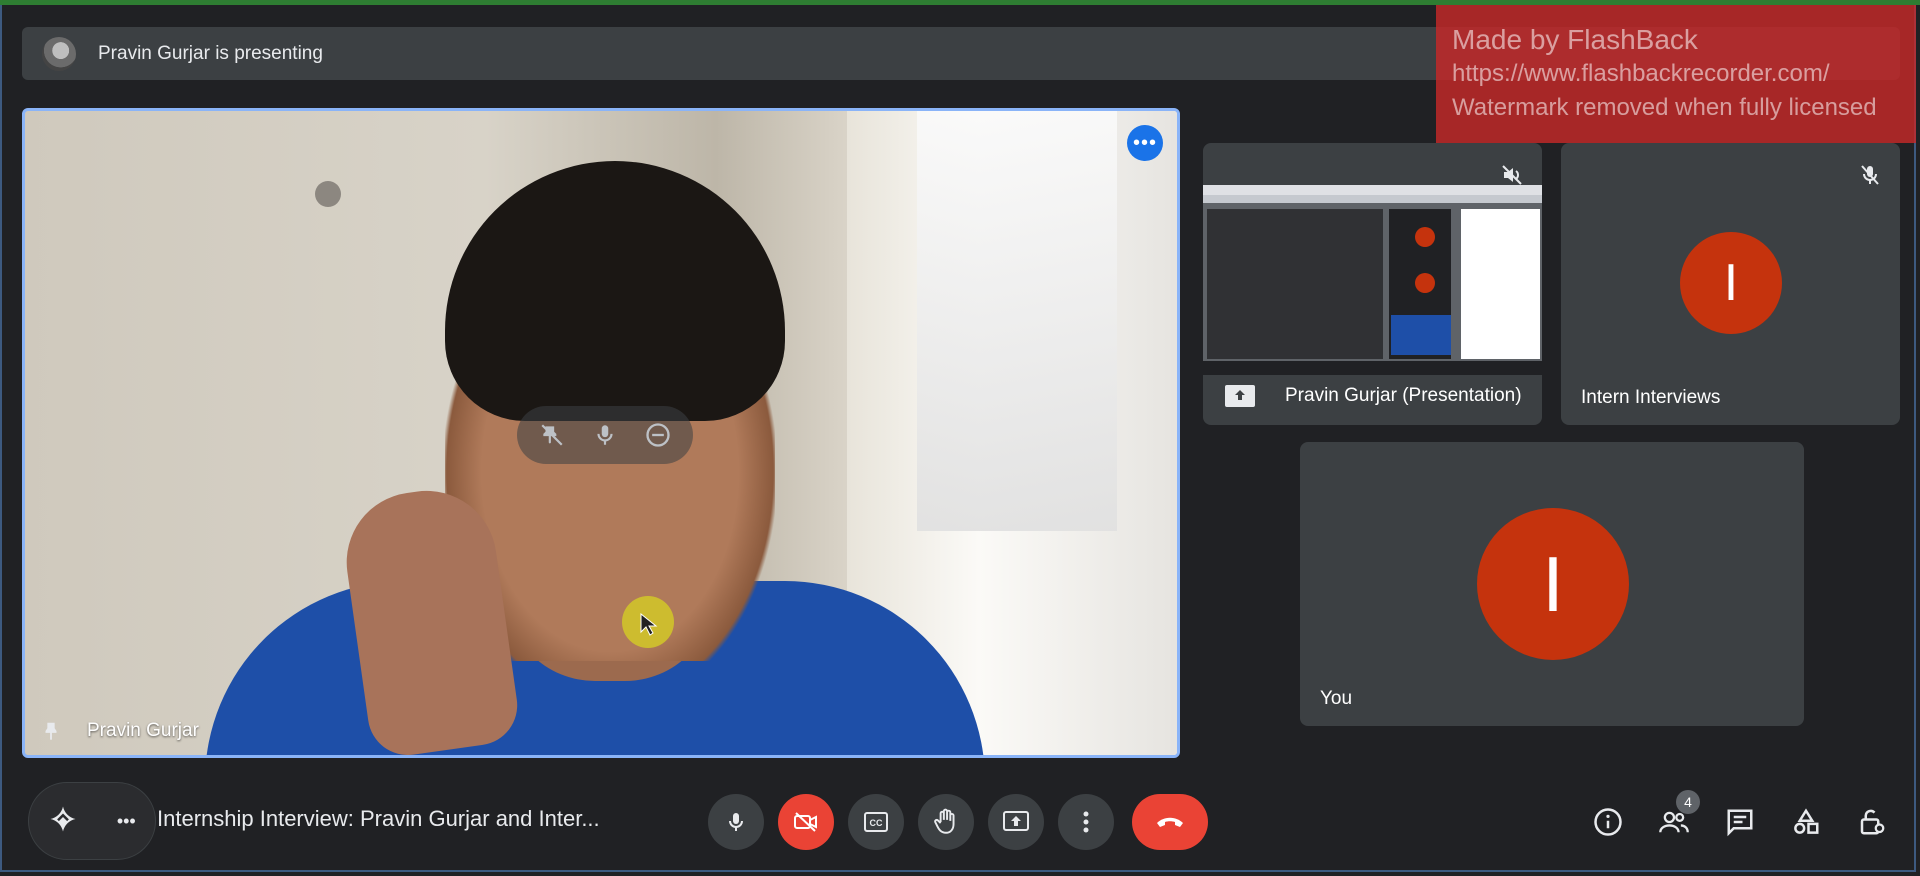  I want to click on participant-name: Intern Interviews, so click(1651, 397).